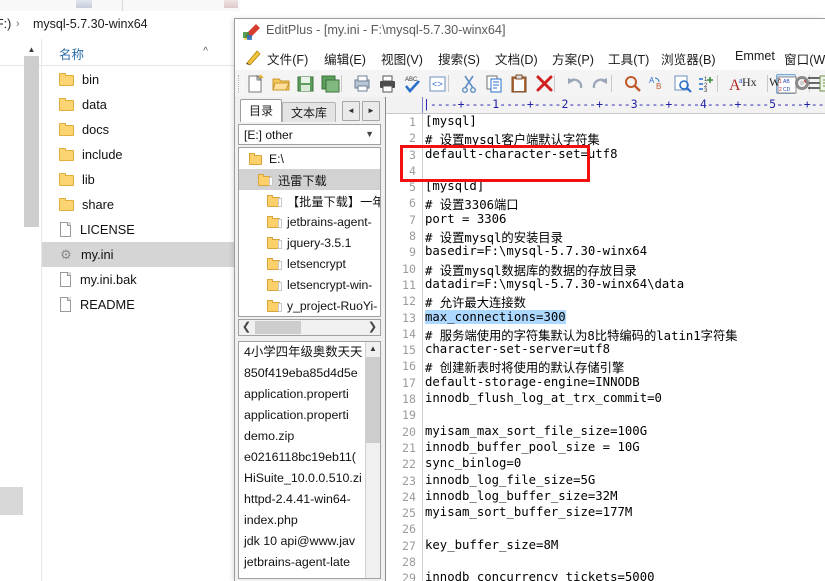 The image size is (825, 581). I want to click on code-line: 22 sync_binlog=0, so click(605, 464).